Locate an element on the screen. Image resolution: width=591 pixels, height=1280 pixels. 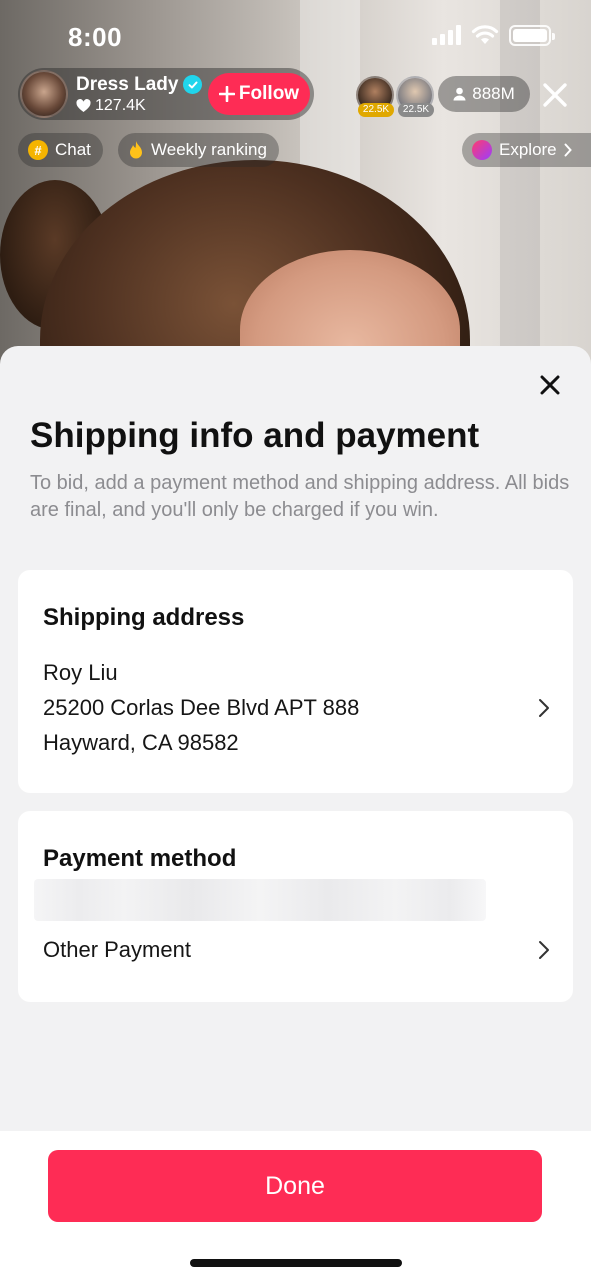
explore-label: Explore is located at coordinates (528, 149).